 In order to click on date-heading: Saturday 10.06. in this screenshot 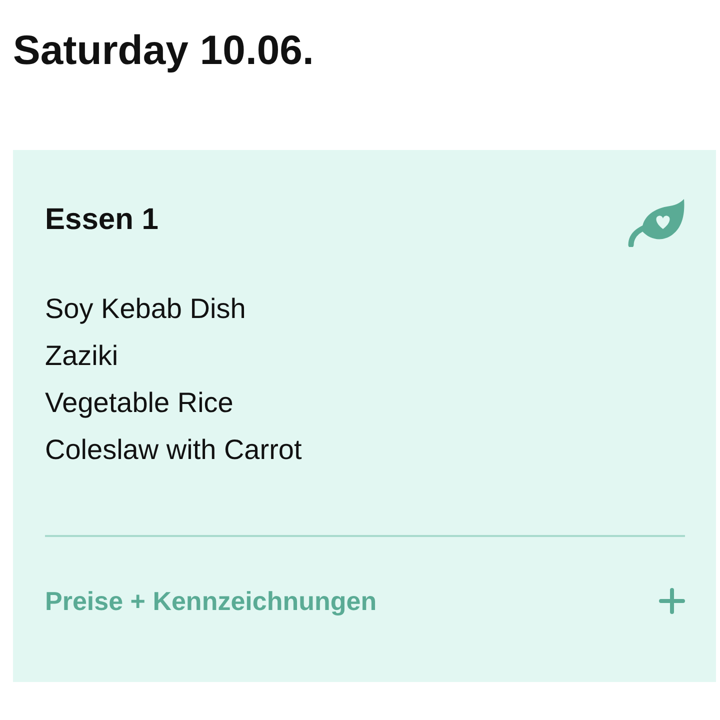, I will do `click(163, 50)`.